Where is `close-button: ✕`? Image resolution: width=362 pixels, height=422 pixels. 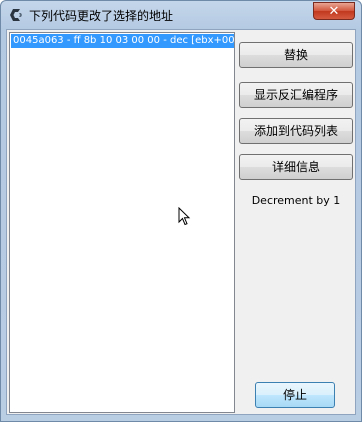 close-button: ✕ is located at coordinates (334, 11).